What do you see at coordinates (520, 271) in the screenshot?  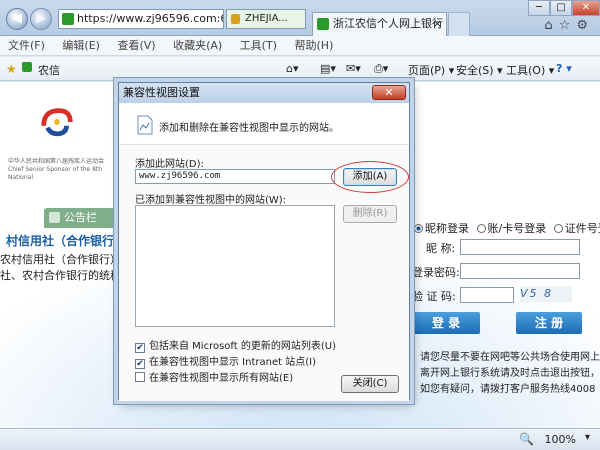 I see `password-input` at bounding box center [520, 271].